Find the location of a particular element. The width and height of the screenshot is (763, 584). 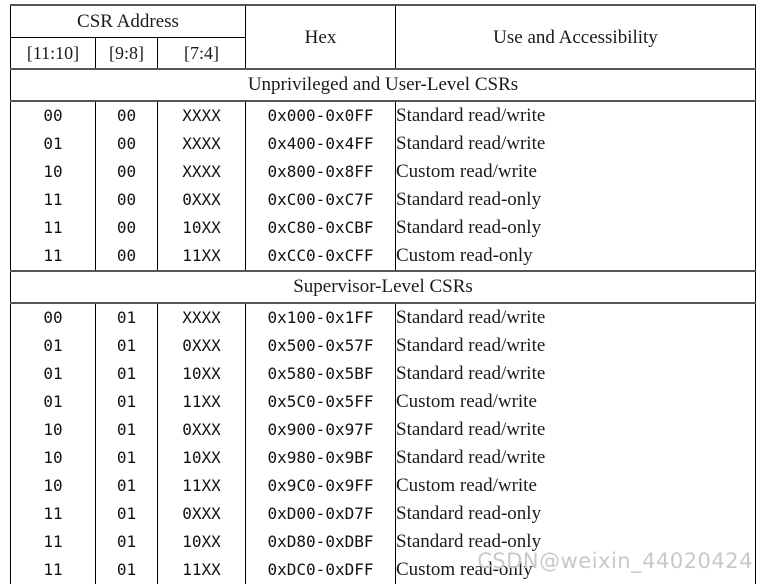

table-row: 10 01 10XX 0x980-0x9BF Standard read/write is located at coordinates (383, 458).